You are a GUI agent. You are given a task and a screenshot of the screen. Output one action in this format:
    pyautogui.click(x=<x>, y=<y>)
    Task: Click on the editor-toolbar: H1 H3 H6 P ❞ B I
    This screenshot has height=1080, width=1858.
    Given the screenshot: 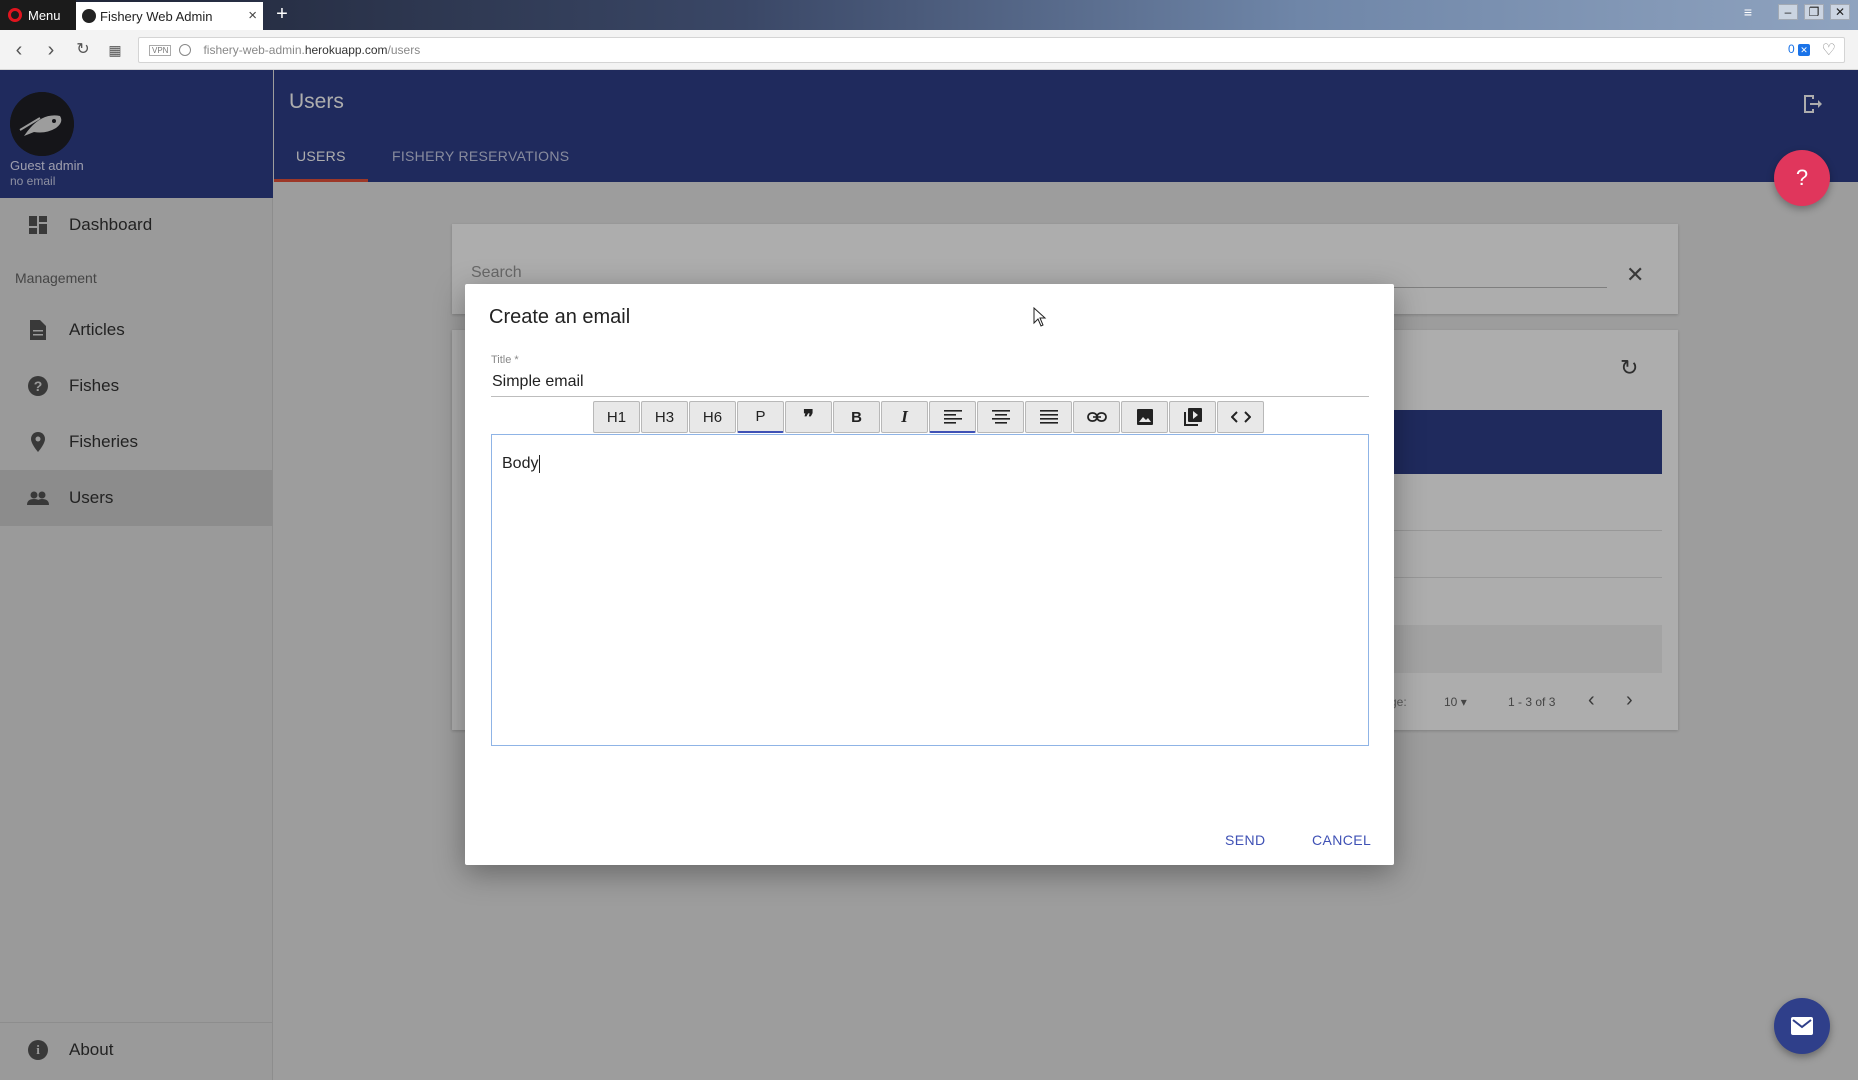 What is the action you would take?
    pyautogui.click(x=928, y=417)
    